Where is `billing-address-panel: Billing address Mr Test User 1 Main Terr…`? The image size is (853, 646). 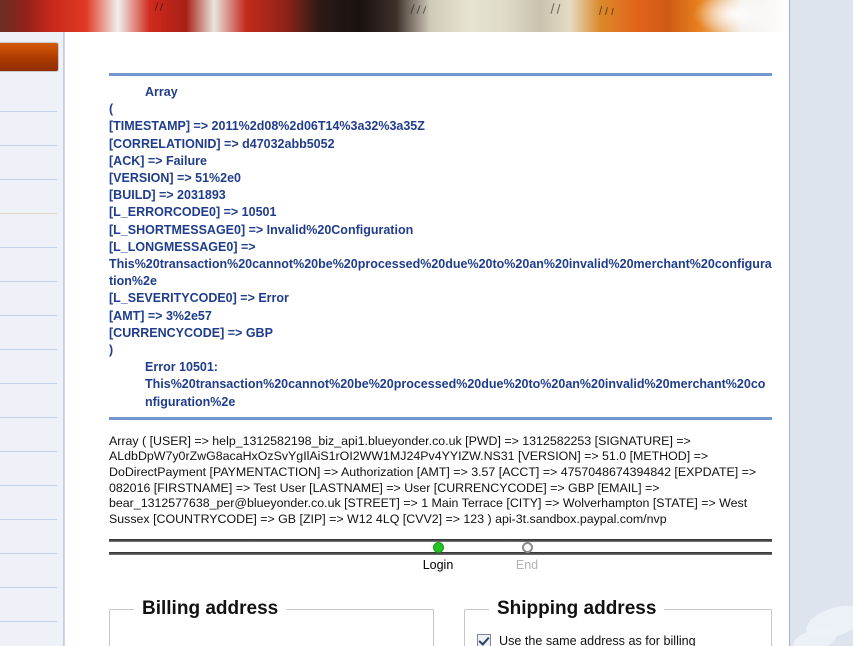
billing-address-panel: Billing address Mr Test User 1 Main Terr… is located at coordinates (271, 622).